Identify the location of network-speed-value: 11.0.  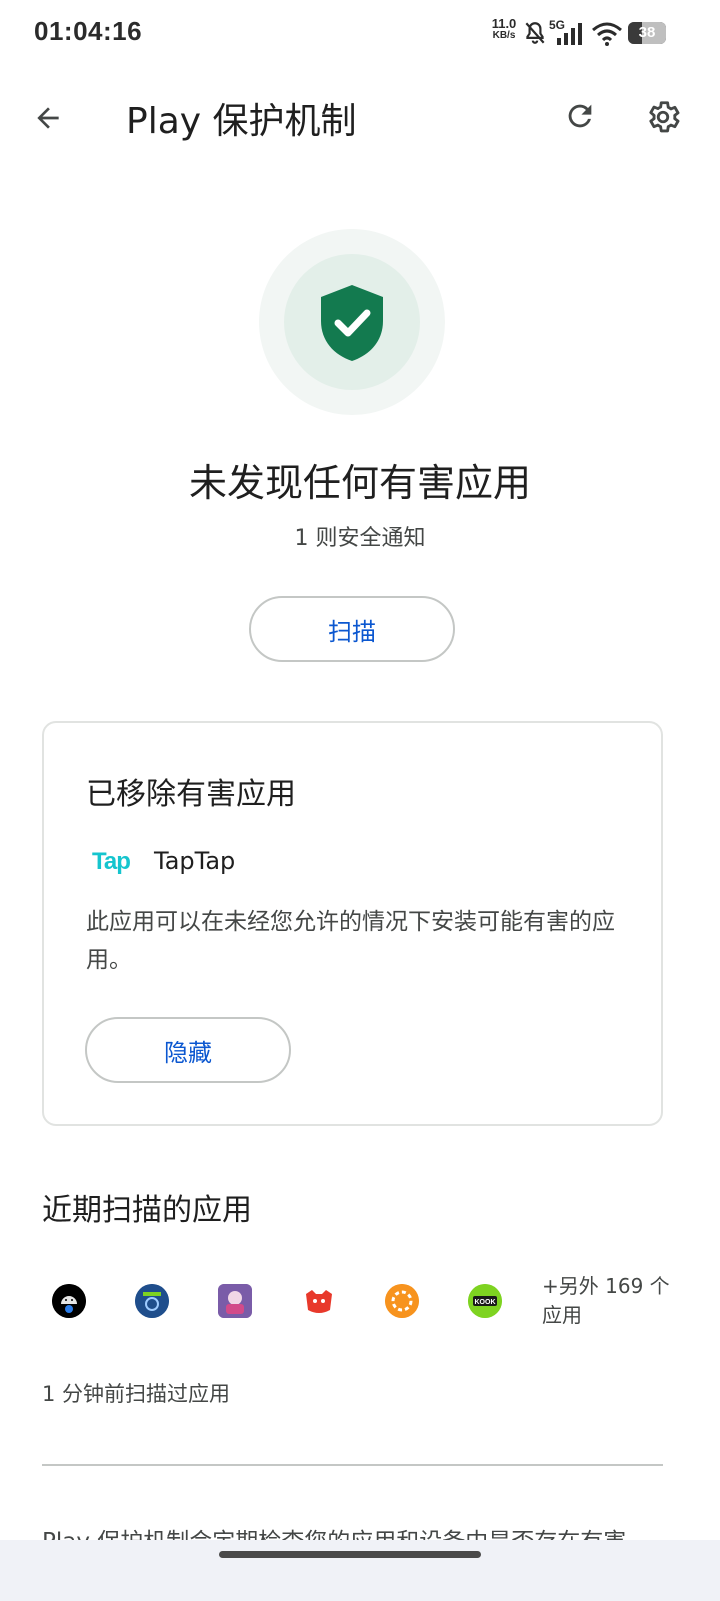
(504, 23).